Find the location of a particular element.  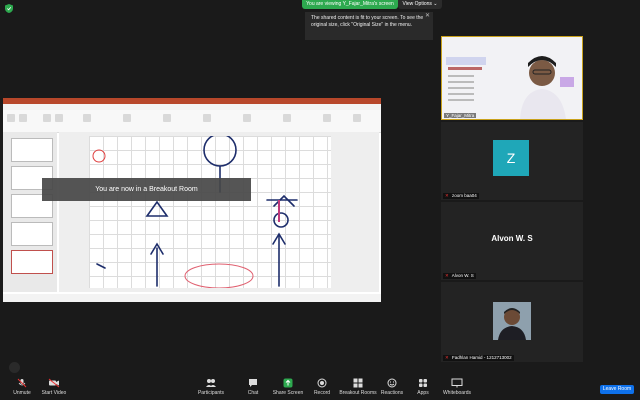

captions-icon is located at coordinates (14, 367).